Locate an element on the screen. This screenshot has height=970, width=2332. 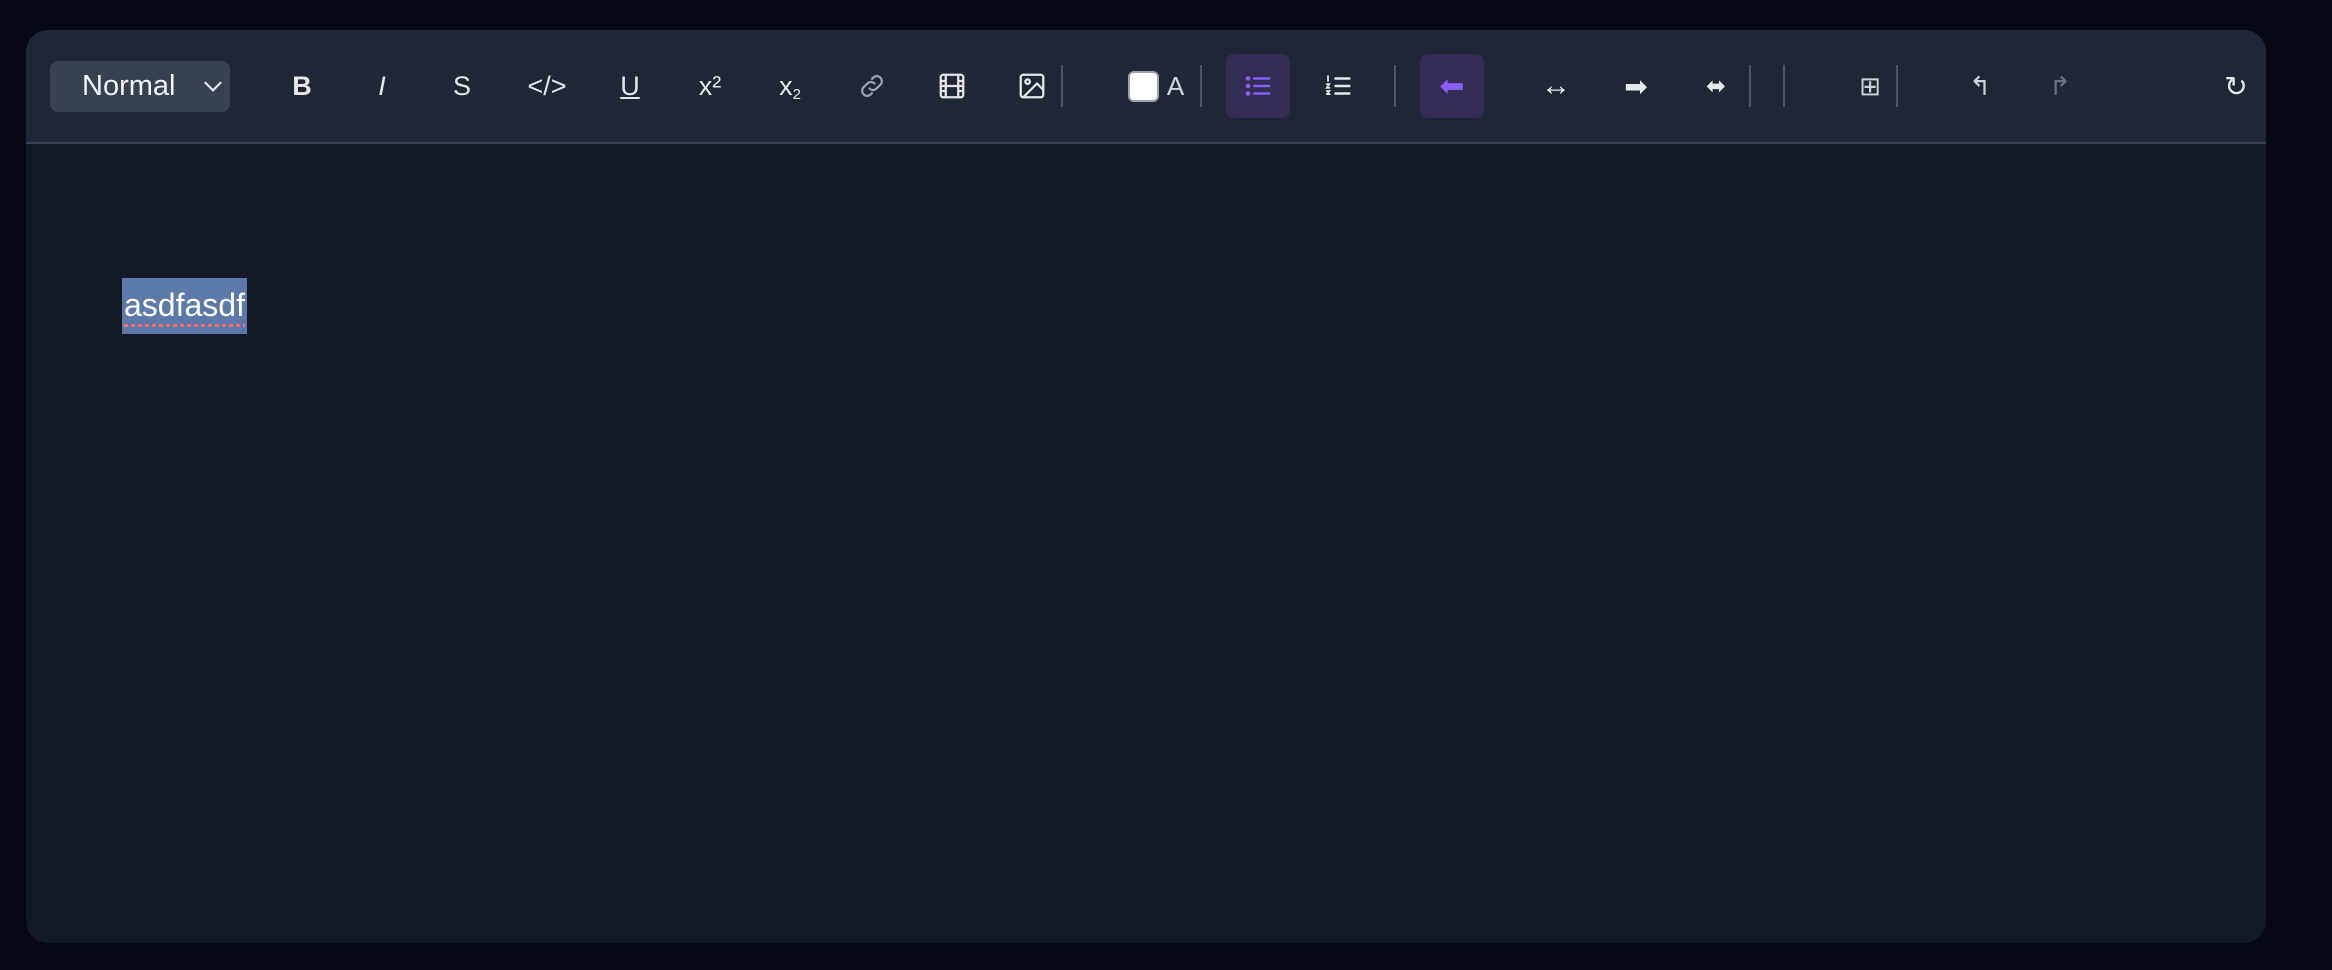
undo-icon: ↰ is located at coordinates (1980, 85).